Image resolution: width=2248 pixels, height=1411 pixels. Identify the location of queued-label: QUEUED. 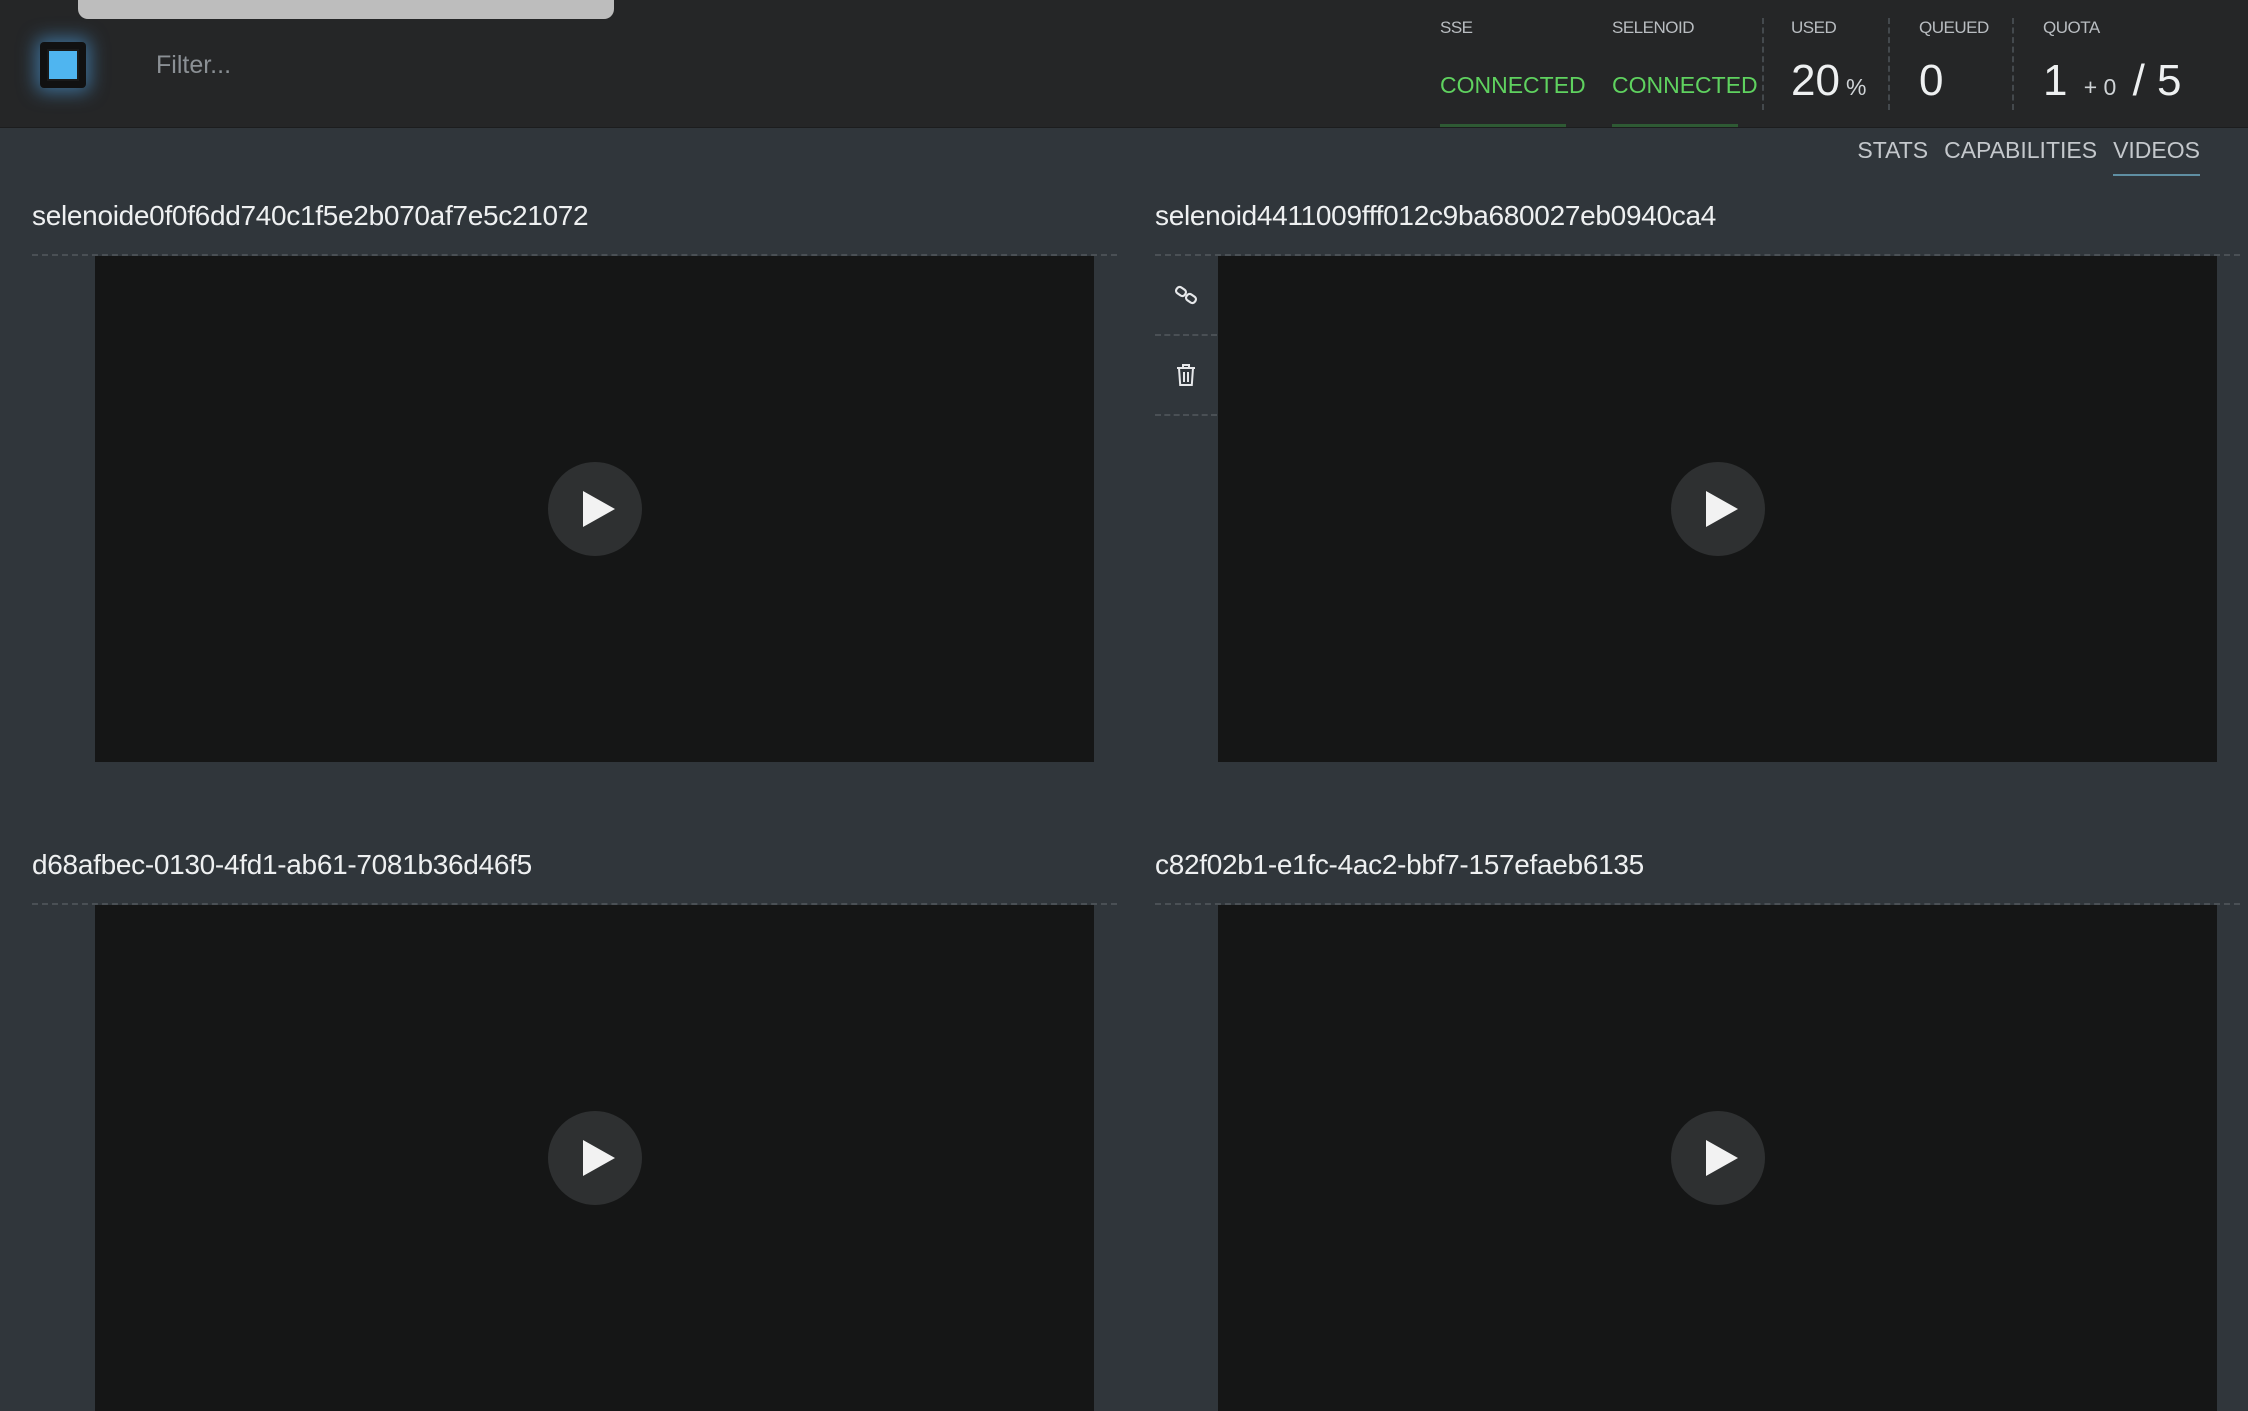
(1954, 27).